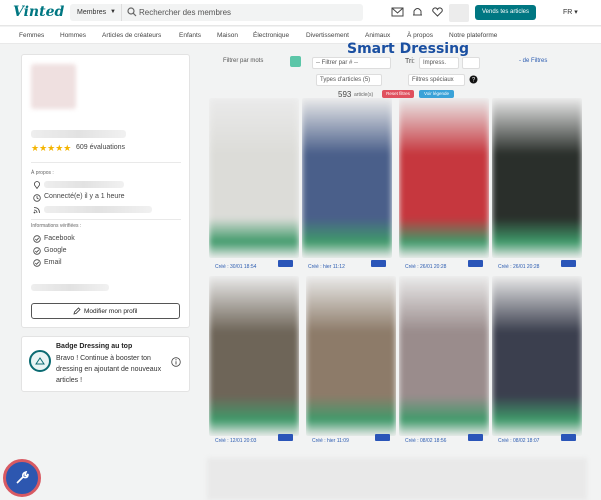 The height and width of the screenshot is (500, 601). What do you see at coordinates (38, 12) in the screenshot?
I see `vinted-logo: Vinted` at bounding box center [38, 12].